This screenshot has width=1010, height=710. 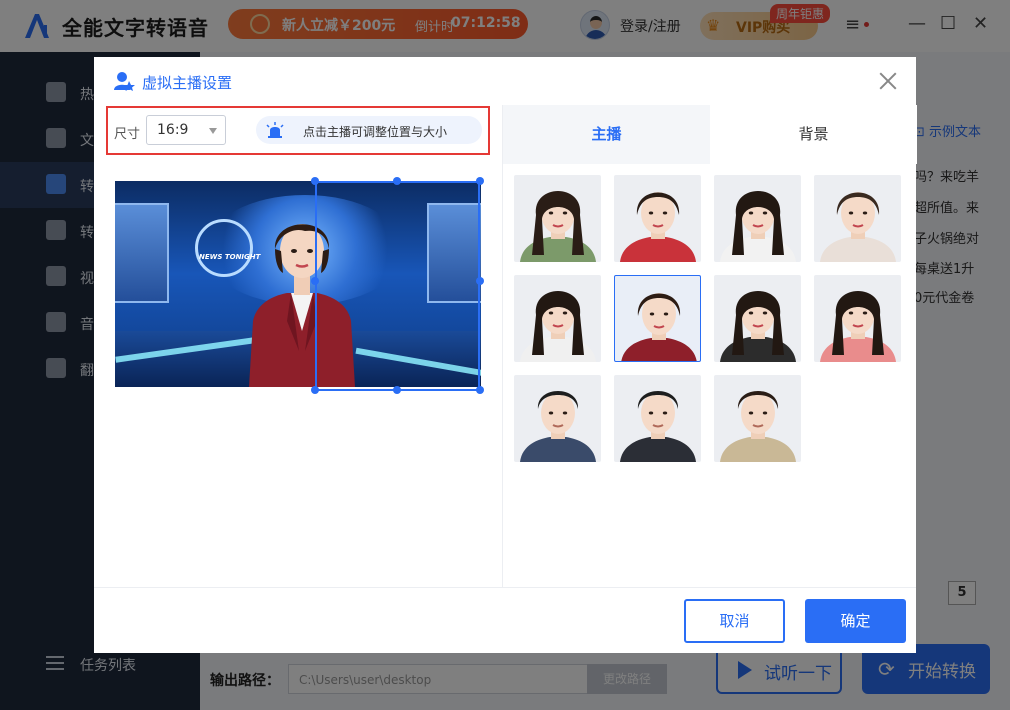 What do you see at coordinates (397, 181) in the screenshot?
I see `resize-handle-top` at bounding box center [397, 181].